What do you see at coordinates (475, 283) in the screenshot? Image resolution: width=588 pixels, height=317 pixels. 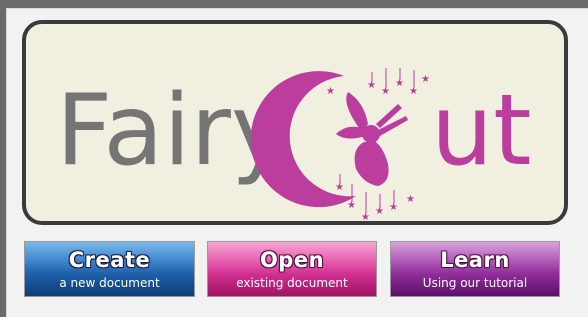 I see `learn-button-subtitle: Using our tutorial` at bounding box center [475, 283].